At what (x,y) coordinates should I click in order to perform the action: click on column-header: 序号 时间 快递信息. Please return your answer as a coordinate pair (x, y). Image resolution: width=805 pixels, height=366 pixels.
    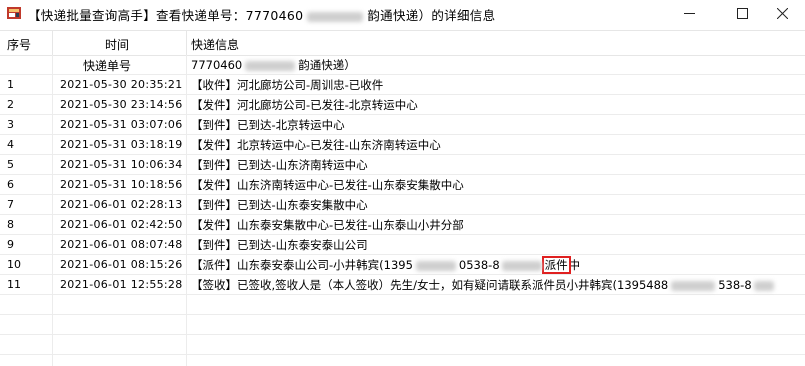
    Looking at the image, I should click on (402, 43).